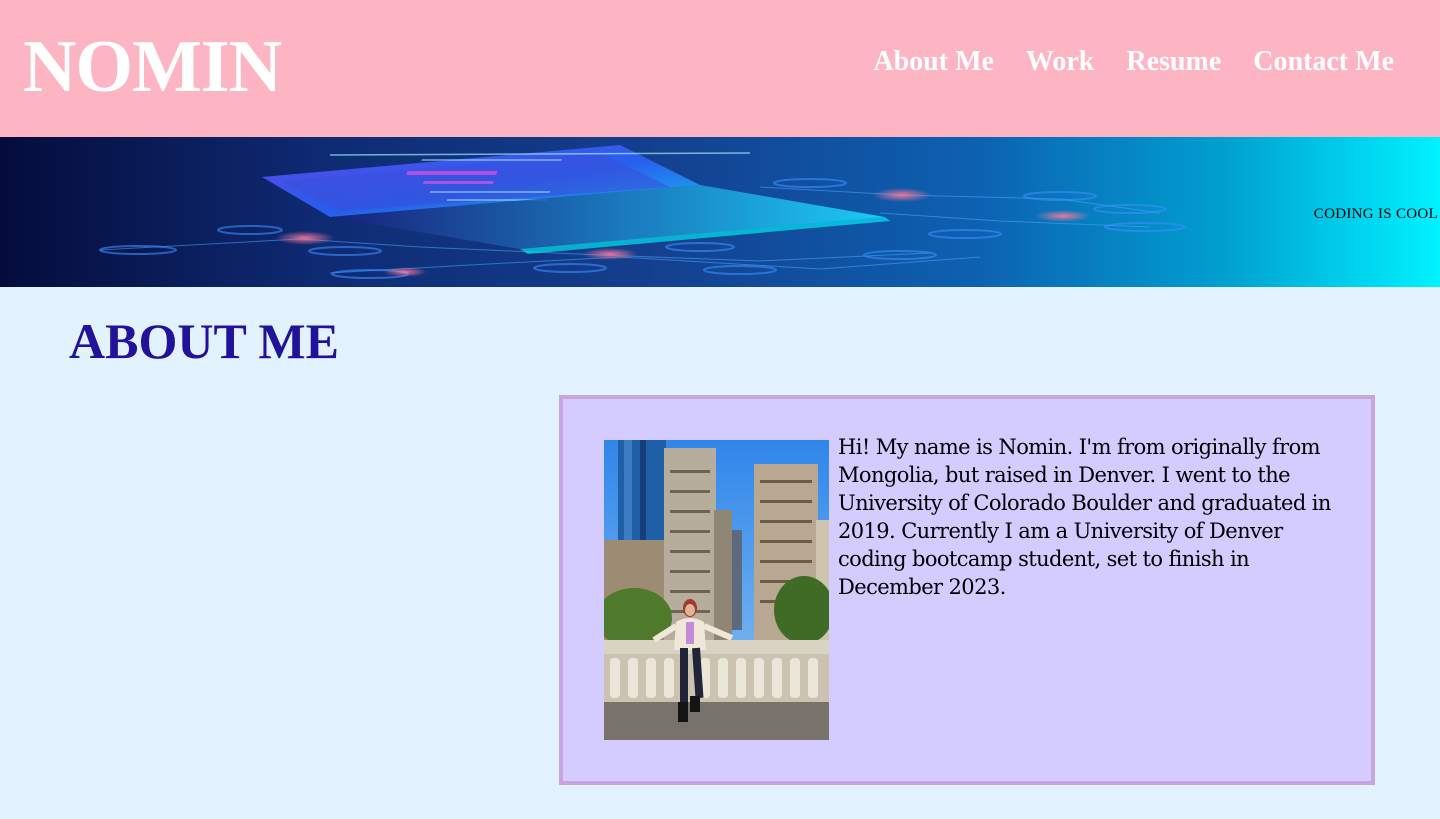  Describe the element at coordinates (716, 590) in the screenshot. I see `profile-photo` at that location.